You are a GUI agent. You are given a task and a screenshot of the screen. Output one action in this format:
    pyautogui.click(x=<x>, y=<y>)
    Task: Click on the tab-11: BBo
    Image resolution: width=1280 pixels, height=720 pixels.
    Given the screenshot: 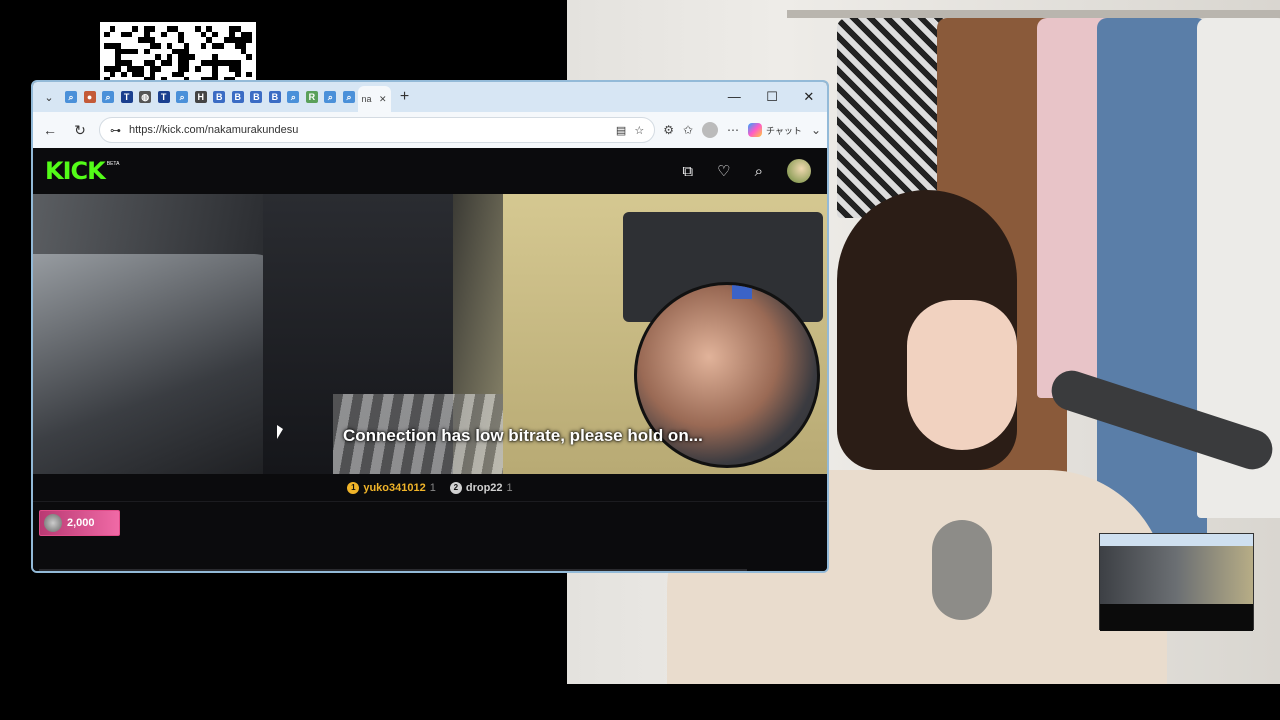 What is the action you would take?
    pyautogui.click(x=274, y=97)
    